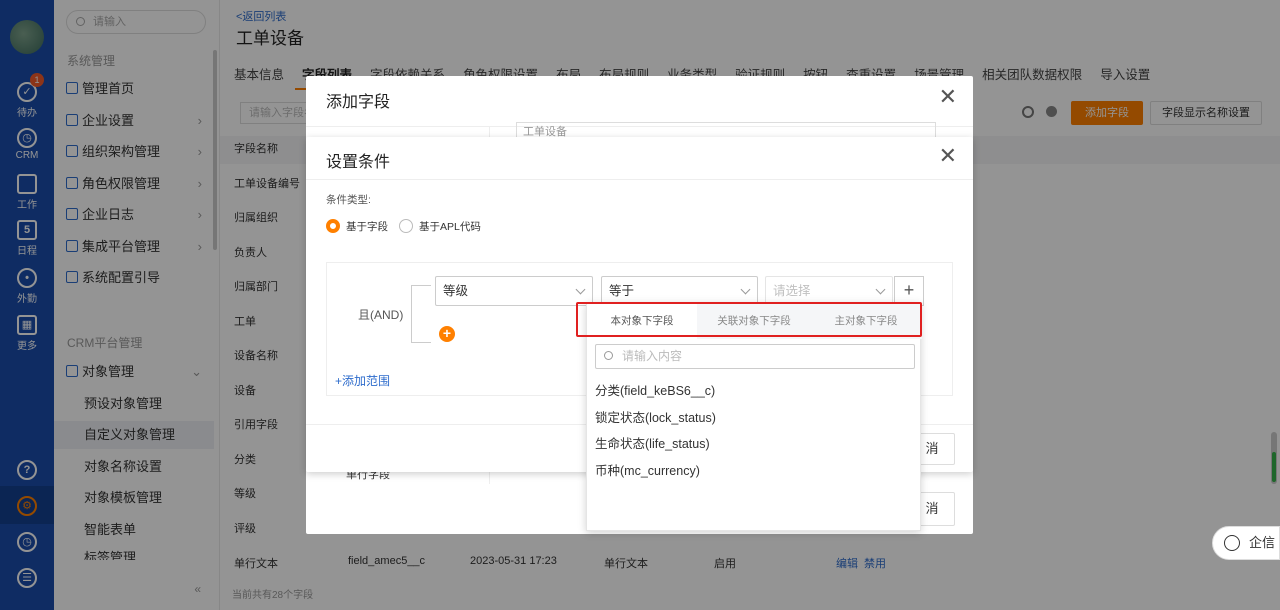 This screenshot has height=610, width=1280. I want to click on divider, so click(639, 179).